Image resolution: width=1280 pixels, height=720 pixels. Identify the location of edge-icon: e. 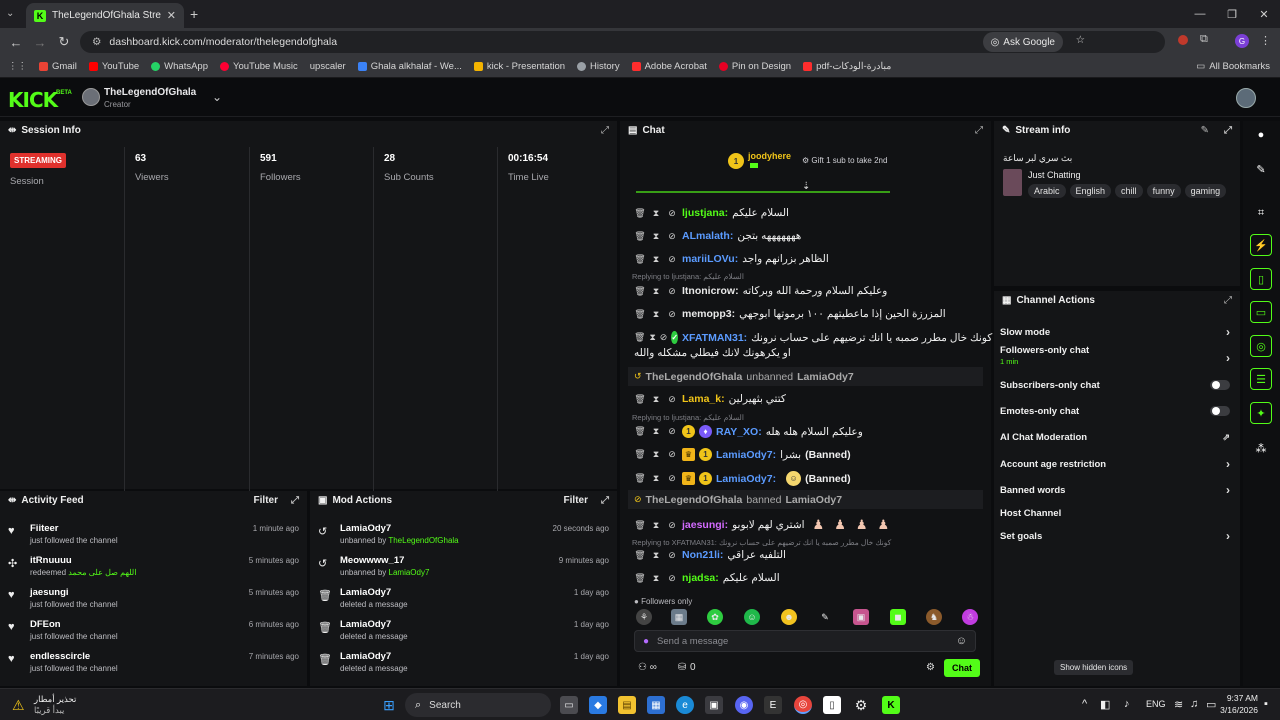
(685, 705).